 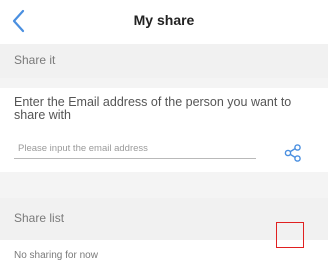 What do you see at coordinates (39, 218) in the screenshot?
I see `share-list-heading: Share list` at bounding box center [39, 218].